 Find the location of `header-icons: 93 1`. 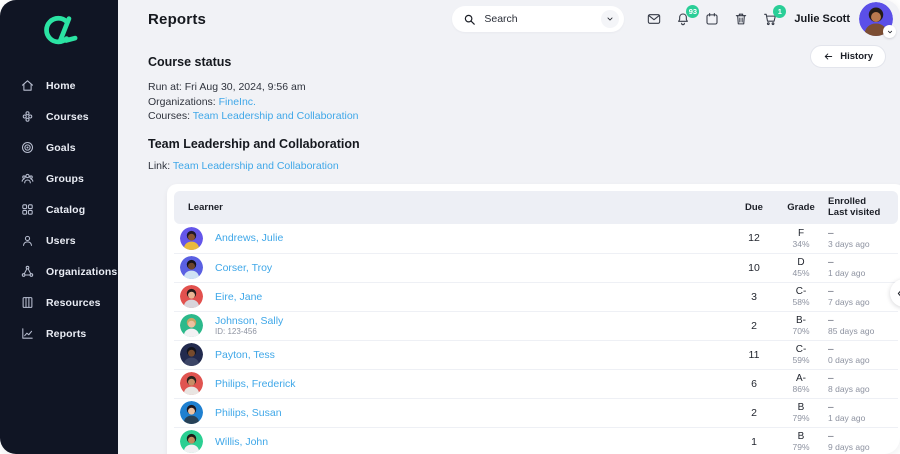

header-icons: 93 1 is located at coordinates (716, 16).